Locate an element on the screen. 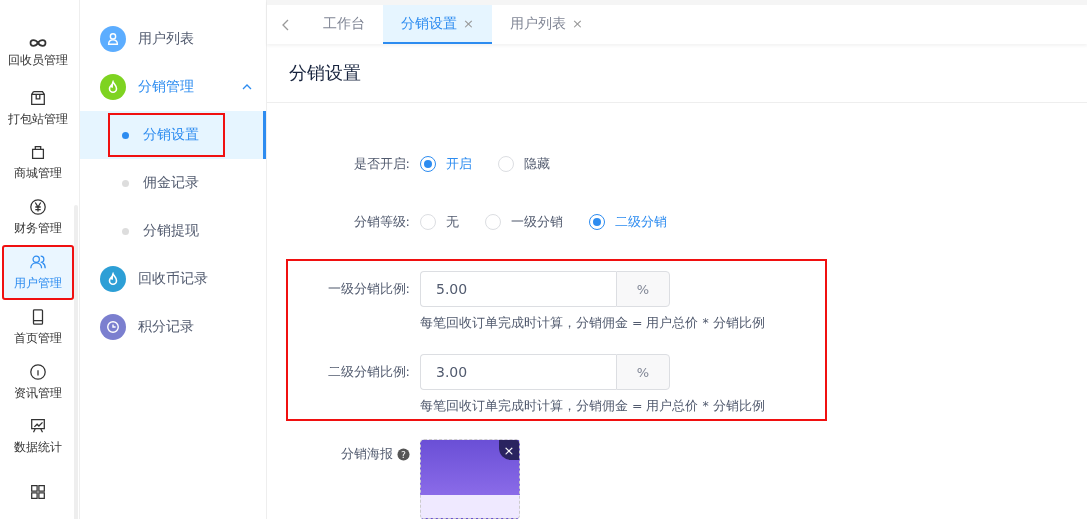 This screenshot has height=519, width=1087. yen-icon is located at coordinates (38, 207).